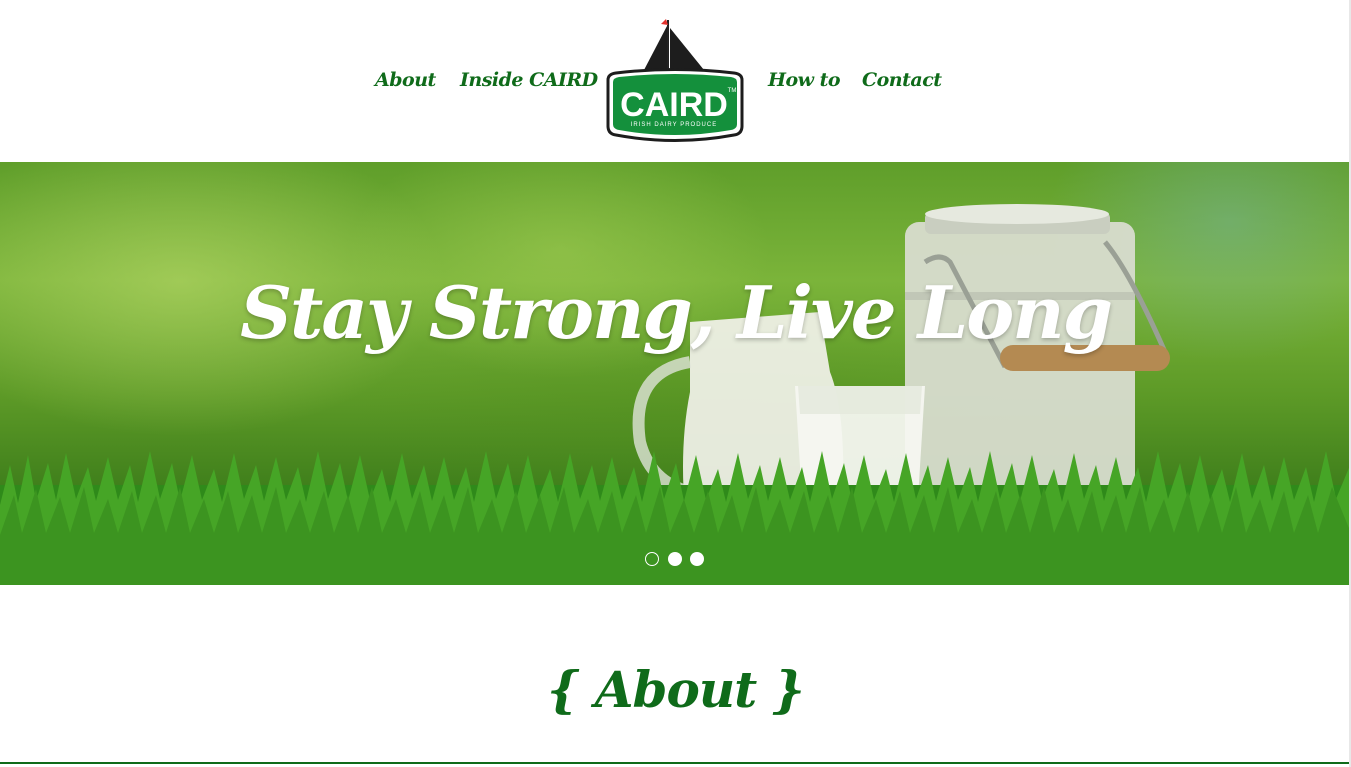 This screenshot has height=767, width=1351. What do you see at coordinates (732, 91) in the screenshot?
I see `svg-text: TM` at bounding box center [732, 91].